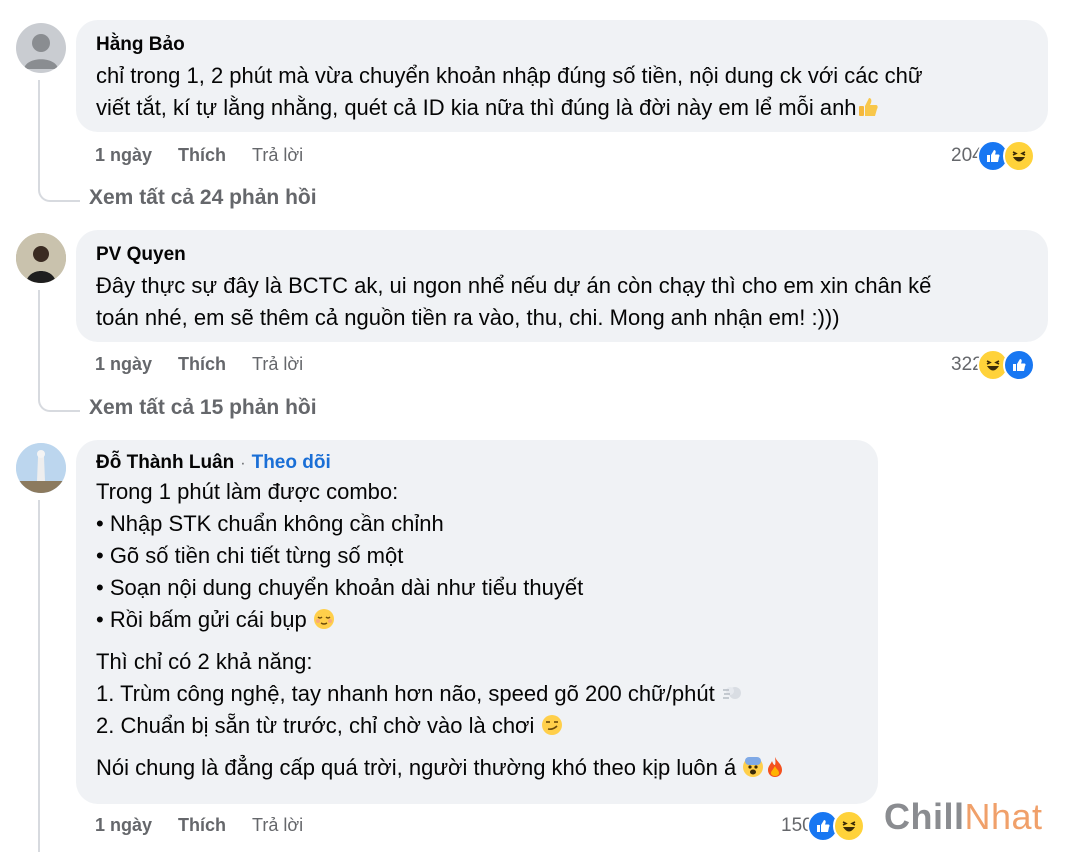  I want to click on scared-face-icon, so click(753, 766).